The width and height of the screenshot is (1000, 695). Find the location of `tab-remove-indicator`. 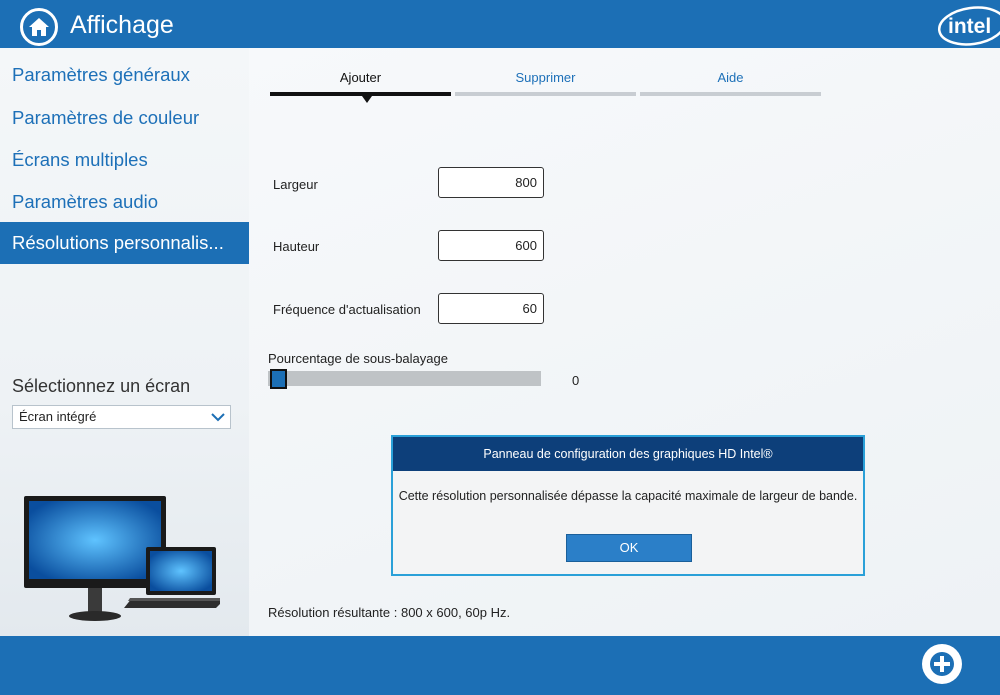

tab-remove-indicator is located at coordinates (545, 94).